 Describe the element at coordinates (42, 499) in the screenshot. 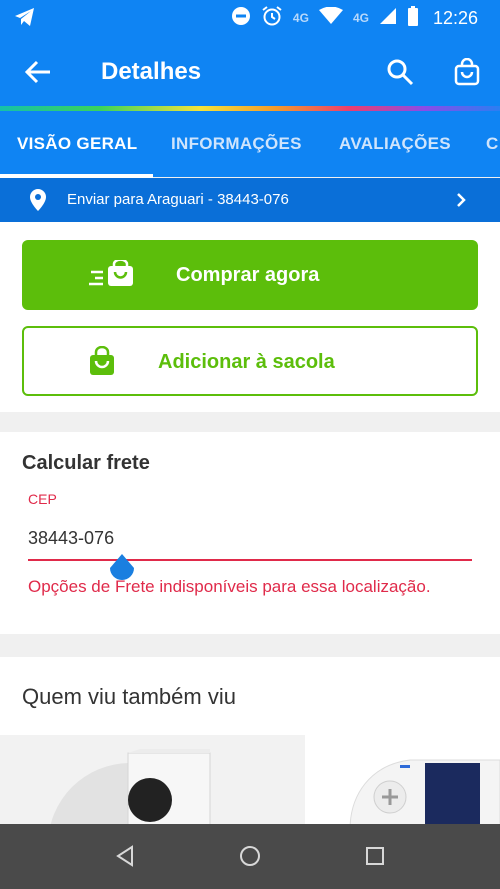

I see `cep-field-label: CEP` at that location.